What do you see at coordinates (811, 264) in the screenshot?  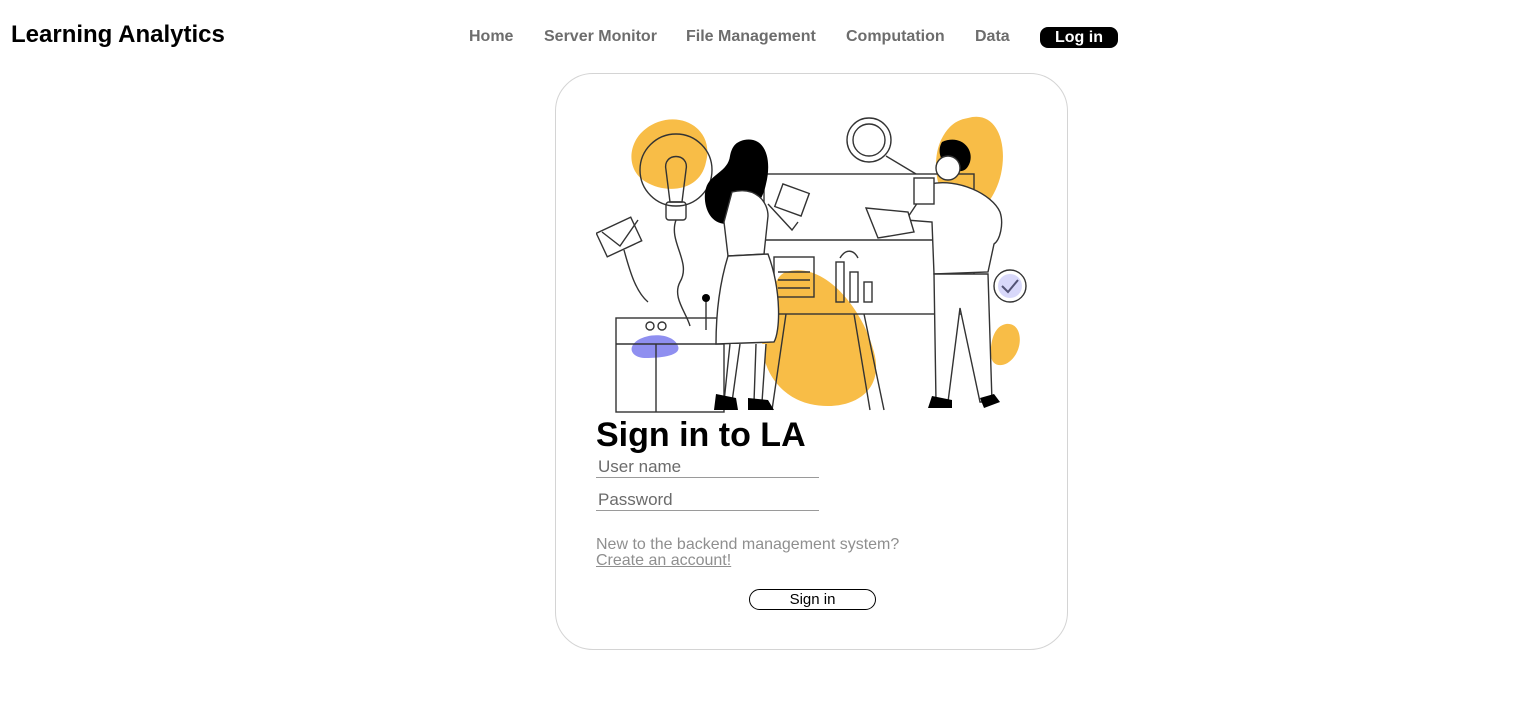 I see `team-collaboration-illustration` at bounding box center [811, 264].